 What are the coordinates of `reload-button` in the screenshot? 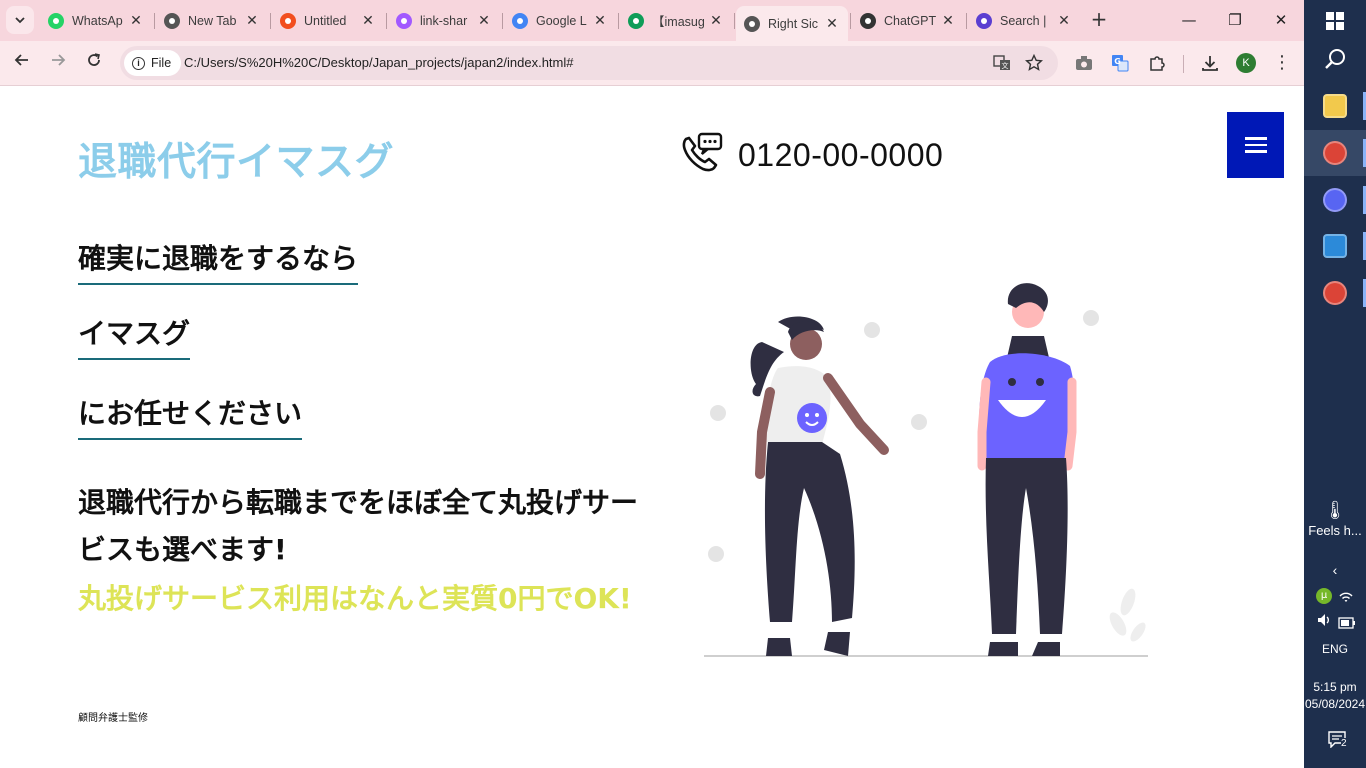 It's located at (94, 63).